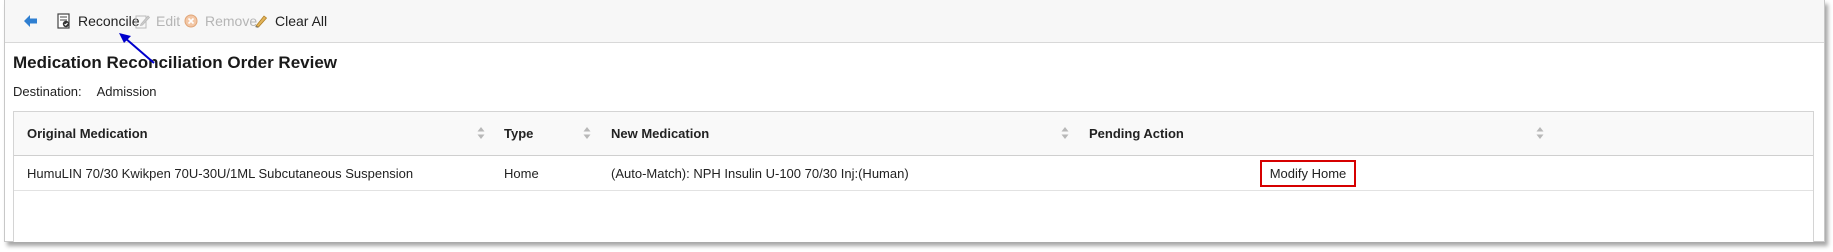 The height and width of the screenshot is (252, 1833). What do you see at coordinates (1308, 173) in the screenshot?
I see `cell-pending-action: Modify Home` at bounding box center [1308, 173].